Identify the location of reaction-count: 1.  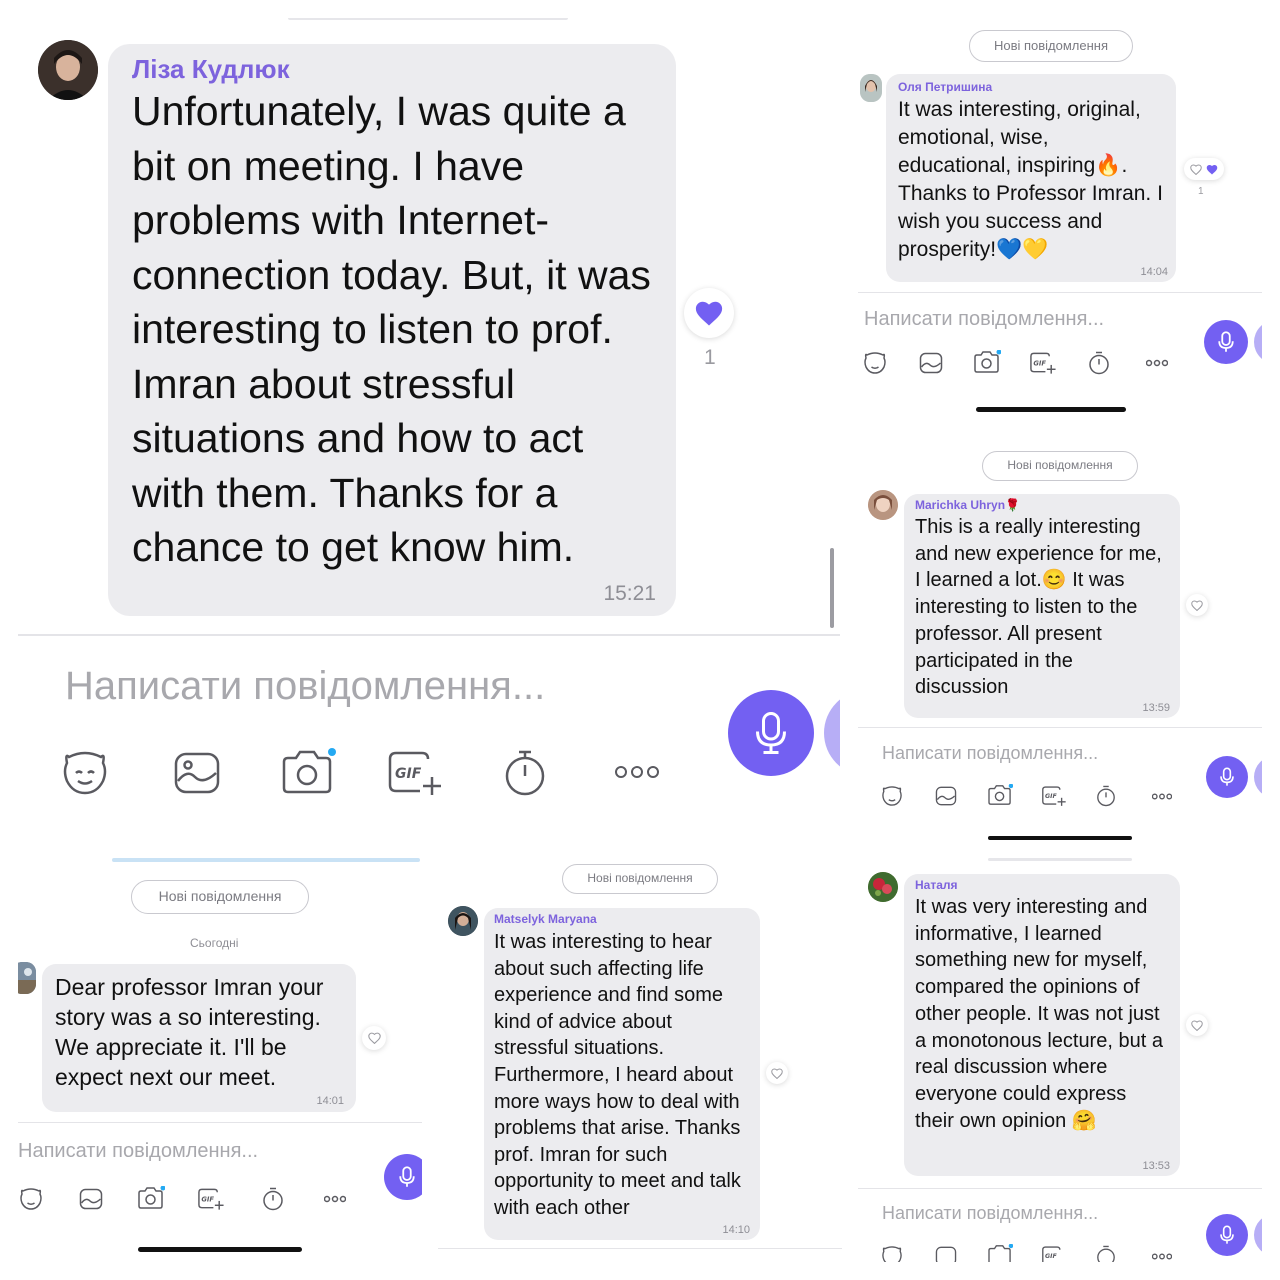
(710, 357).